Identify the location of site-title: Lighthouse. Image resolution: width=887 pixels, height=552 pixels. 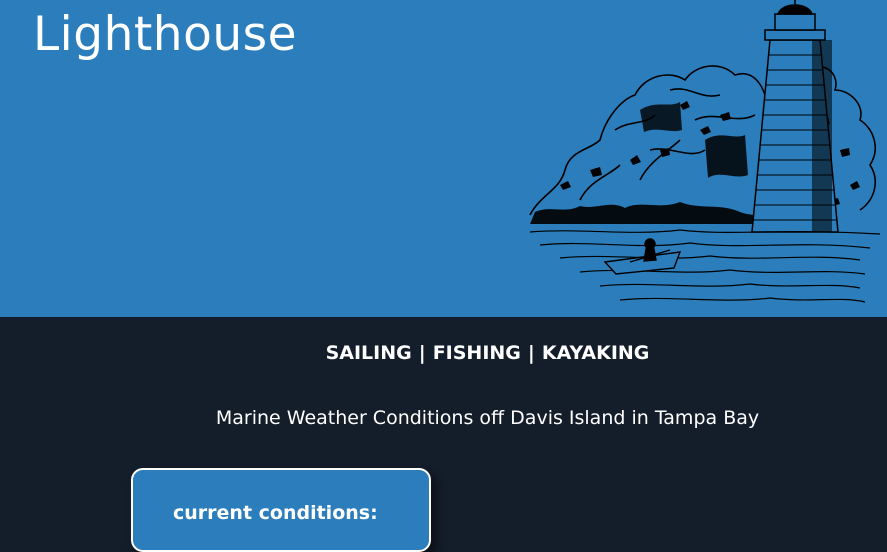
(165, 34).